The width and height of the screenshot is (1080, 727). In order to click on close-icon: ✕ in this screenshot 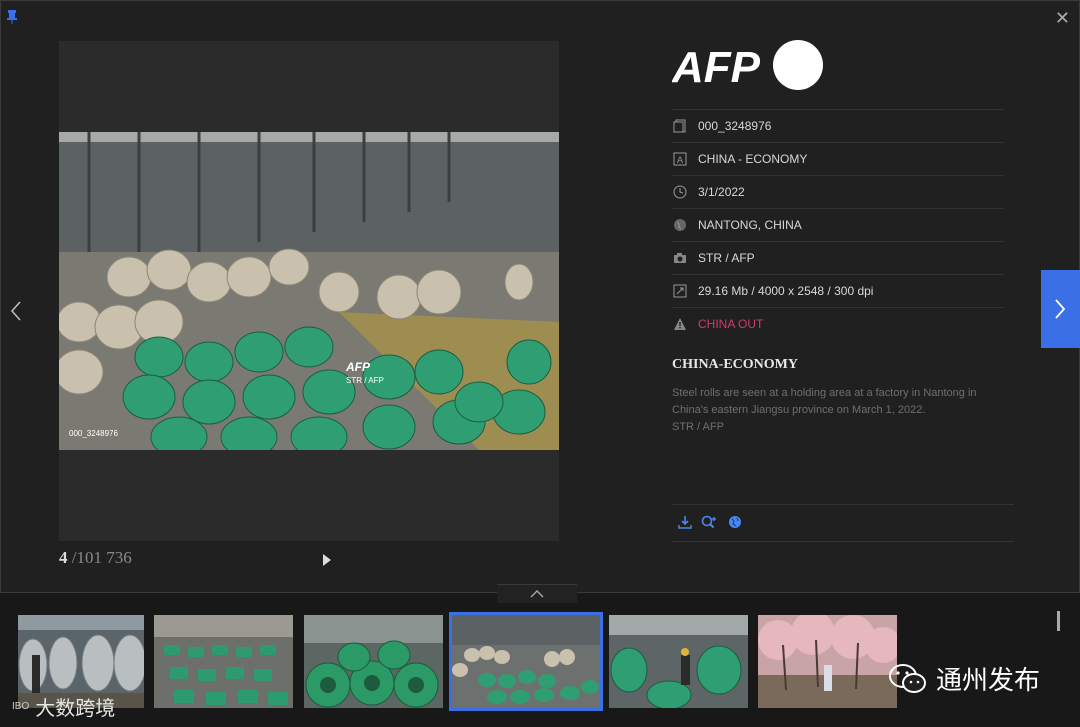, I will do `click(1062, 18)`.